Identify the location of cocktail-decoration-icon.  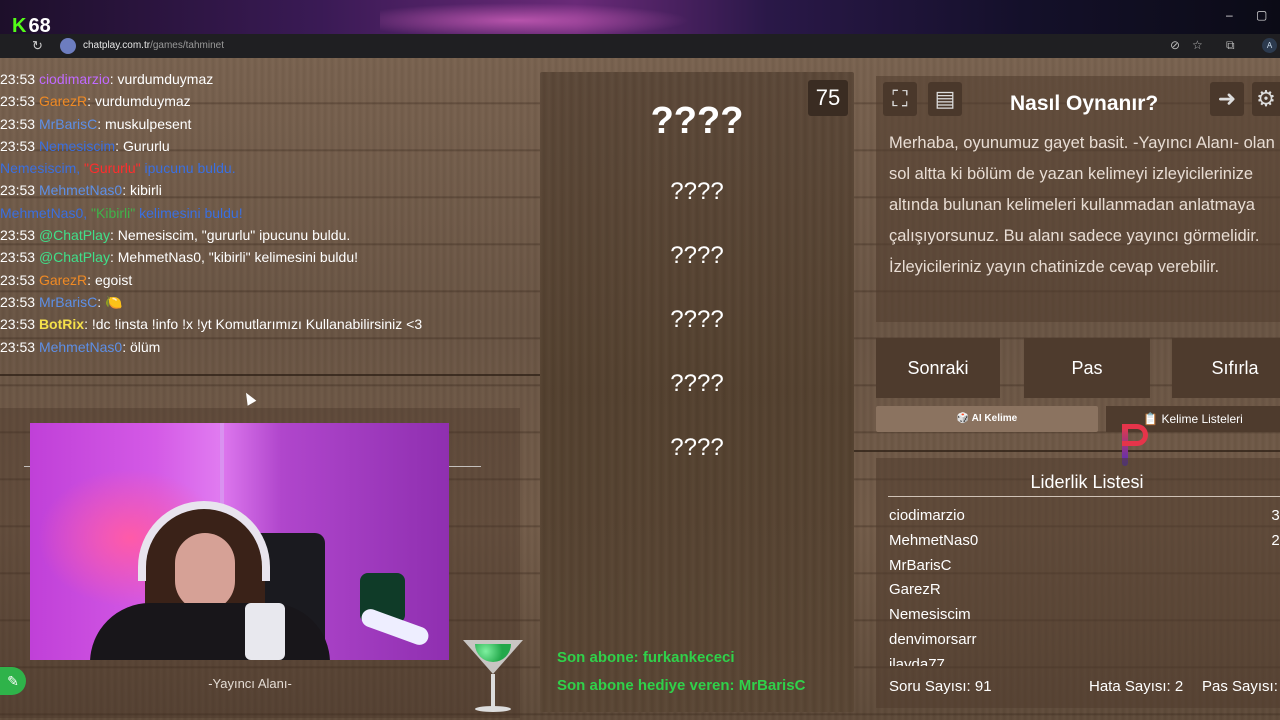
(493, 679).